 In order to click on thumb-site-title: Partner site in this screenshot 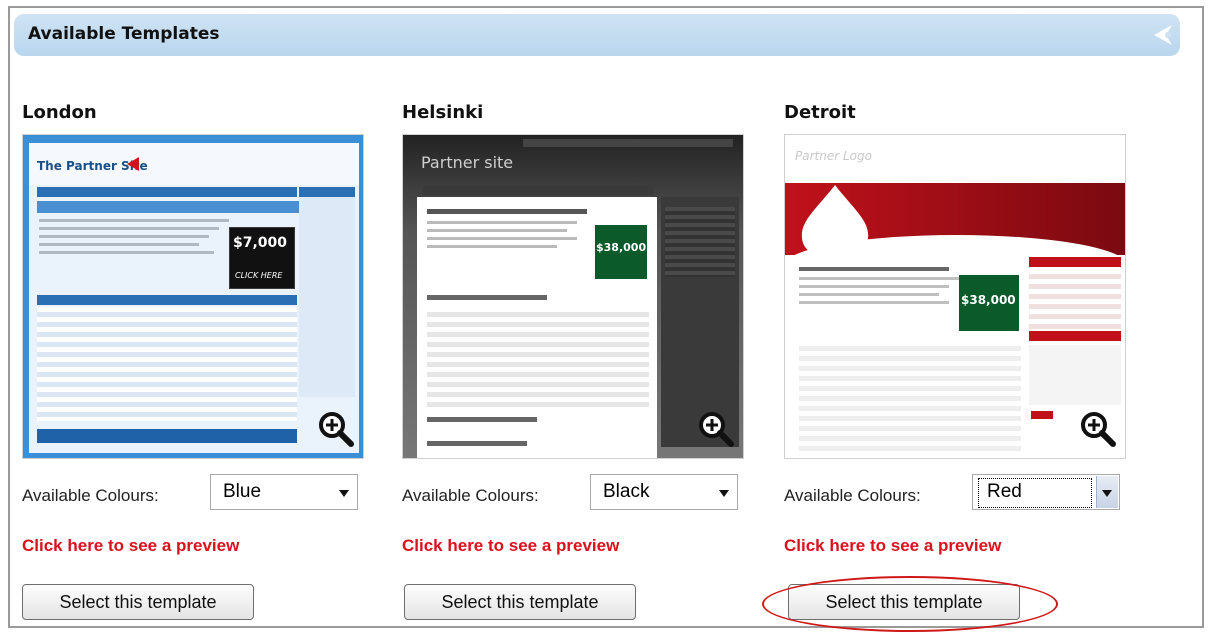, I will do `click(467, 162)`.